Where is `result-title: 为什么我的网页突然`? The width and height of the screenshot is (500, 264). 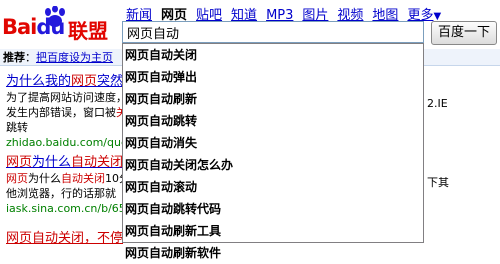
result-title: 为什么我的网页突然 is located at coordinates (72, 81).